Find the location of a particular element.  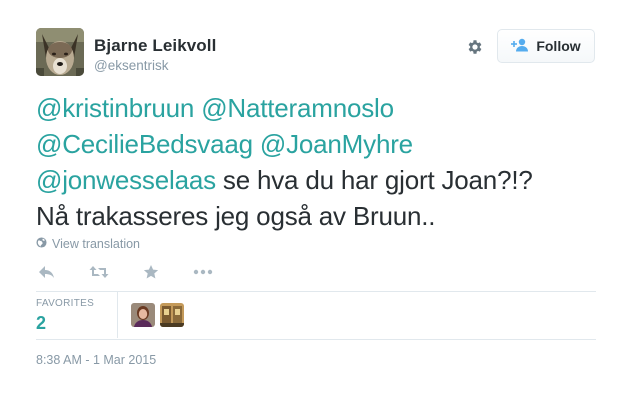

follow-button: Follow is located at coordinates (546, 46).